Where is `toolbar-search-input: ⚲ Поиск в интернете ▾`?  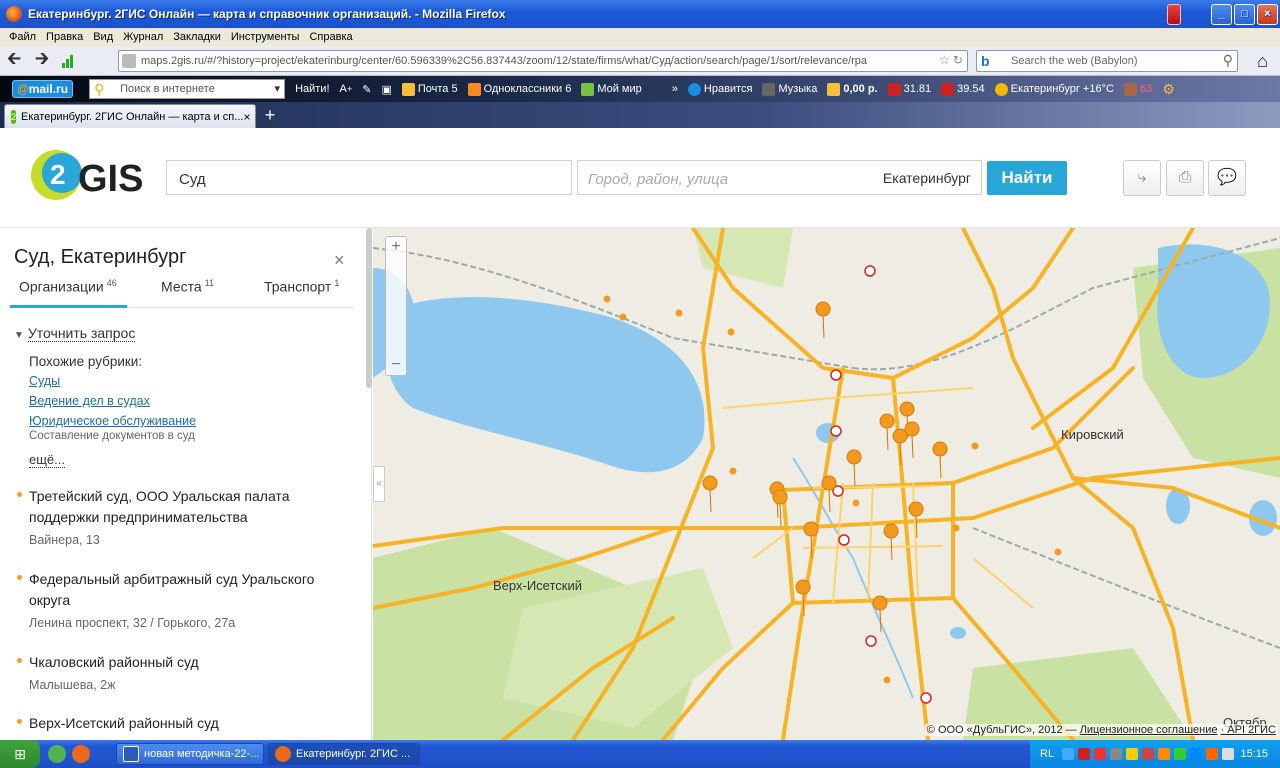 toolbar-search-input: ⚲ Поиск в интернете ▾ is located at coordinates (187, 89).